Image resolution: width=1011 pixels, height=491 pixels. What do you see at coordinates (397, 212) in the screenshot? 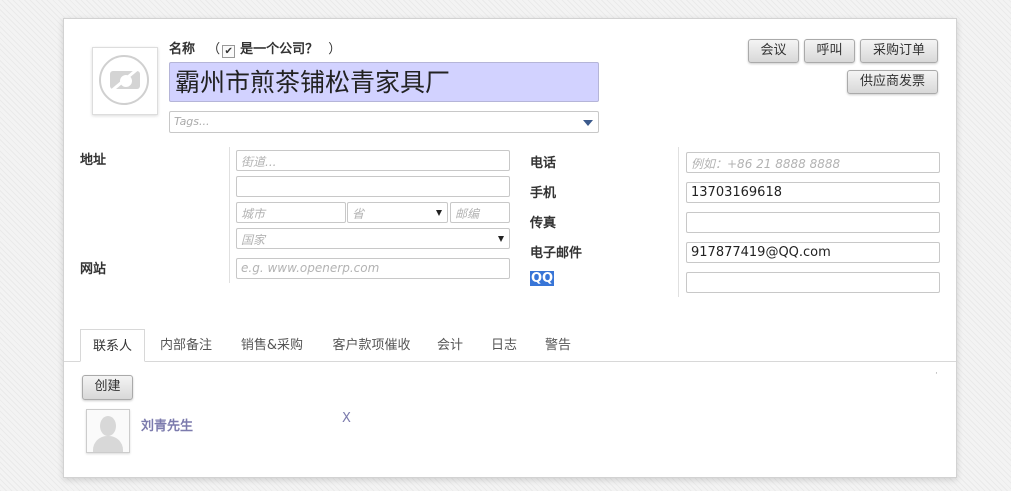
I see `state-select: 省` at bounding box center [397, 212].